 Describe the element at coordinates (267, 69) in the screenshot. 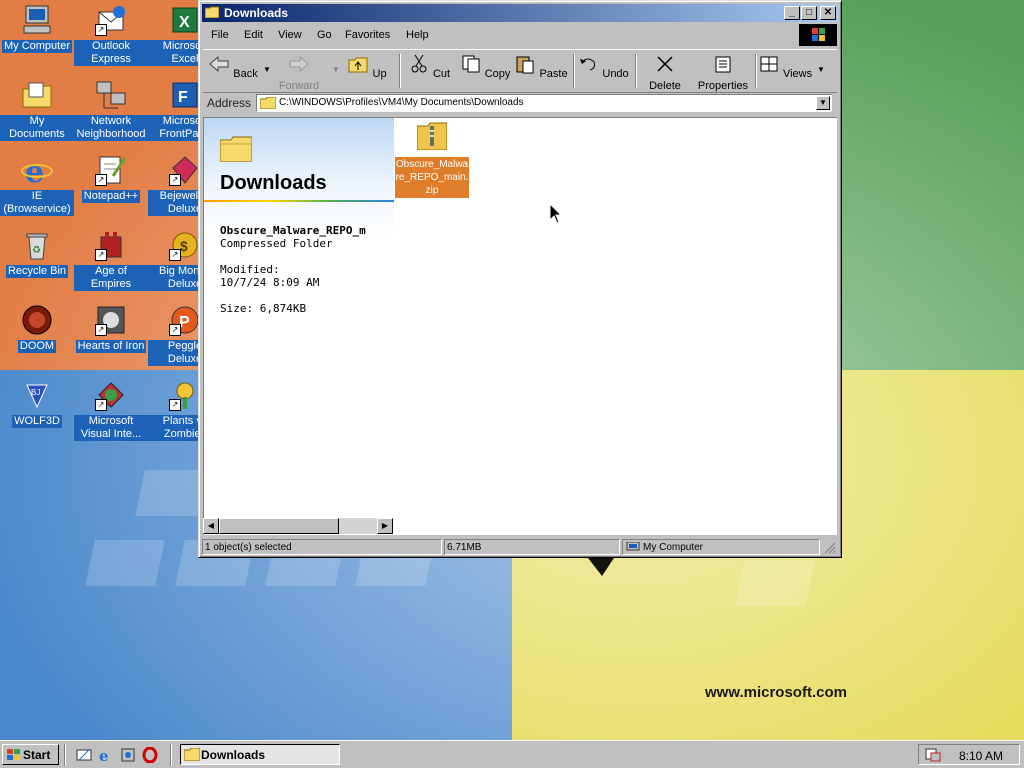

I see `back-dropdown-icon: ▼` at that location.